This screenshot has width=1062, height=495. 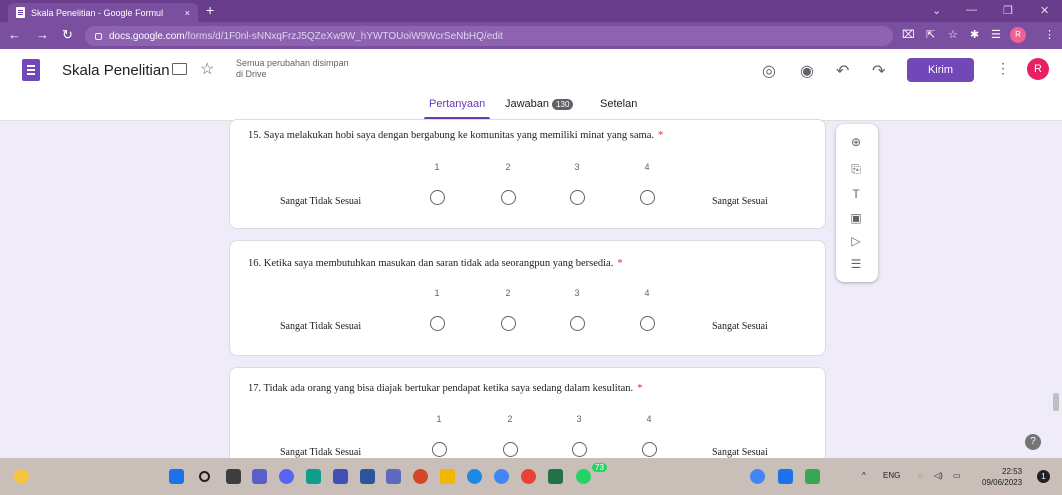 I want to click on word-icon, so click(x=367, y=476).